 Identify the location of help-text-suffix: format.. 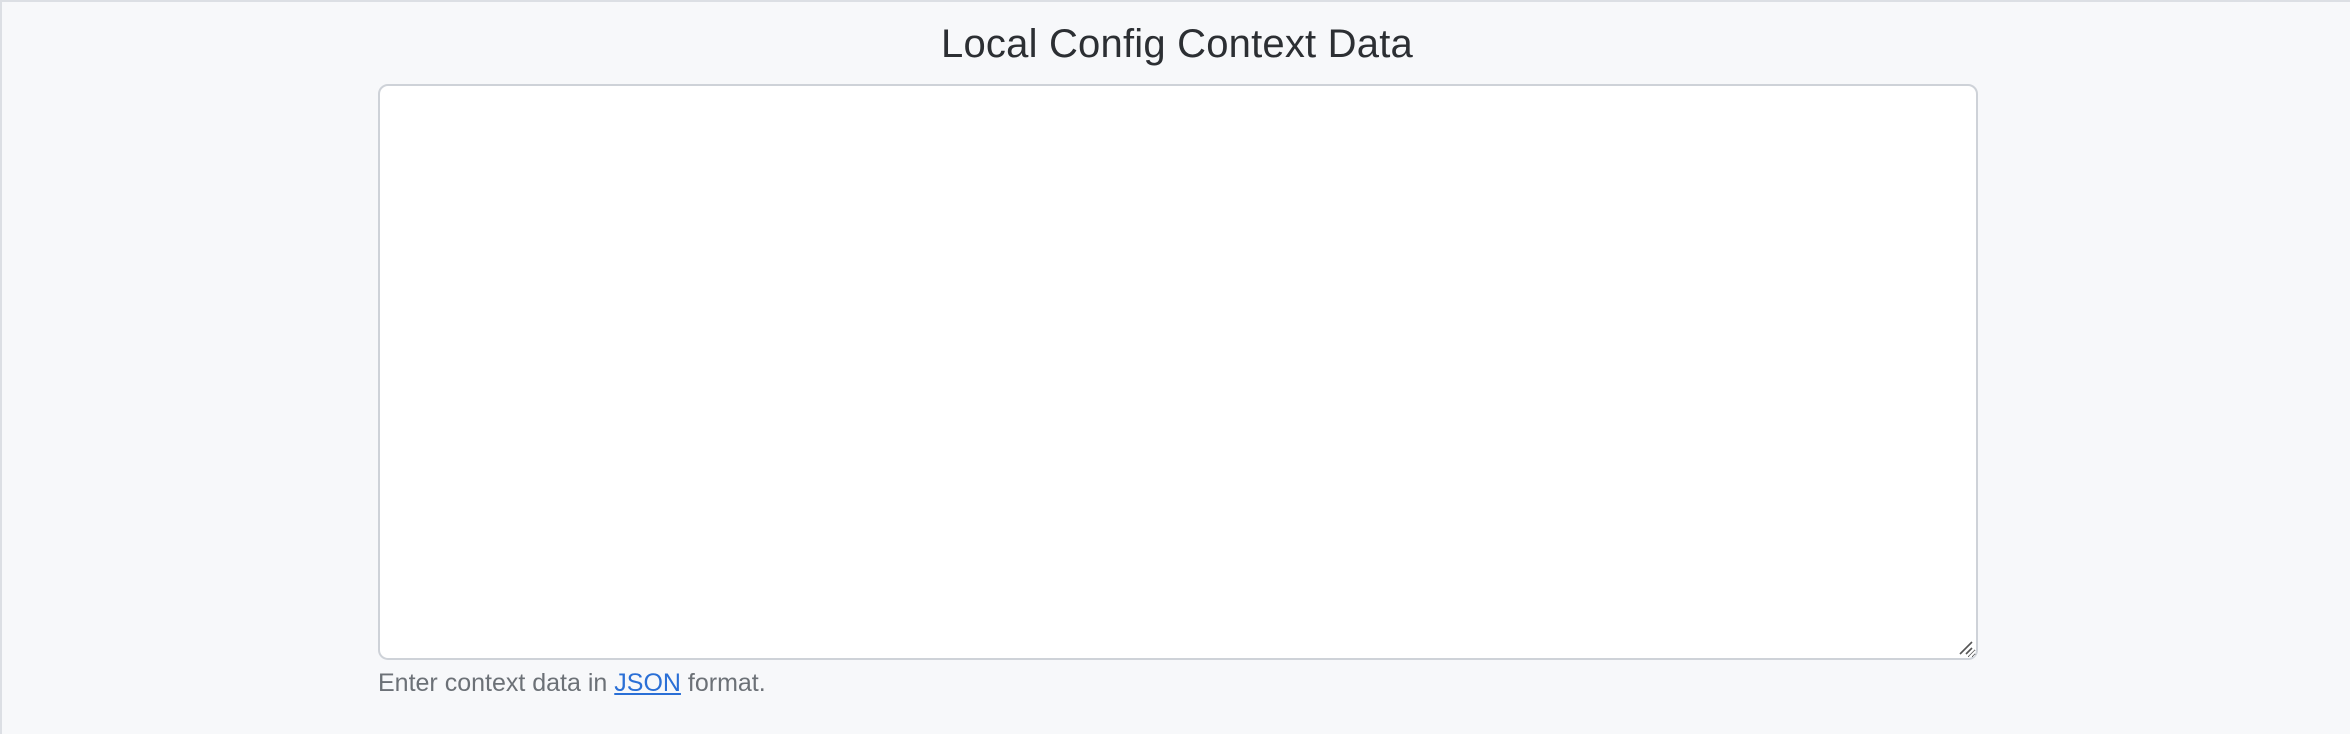
(723, 683).